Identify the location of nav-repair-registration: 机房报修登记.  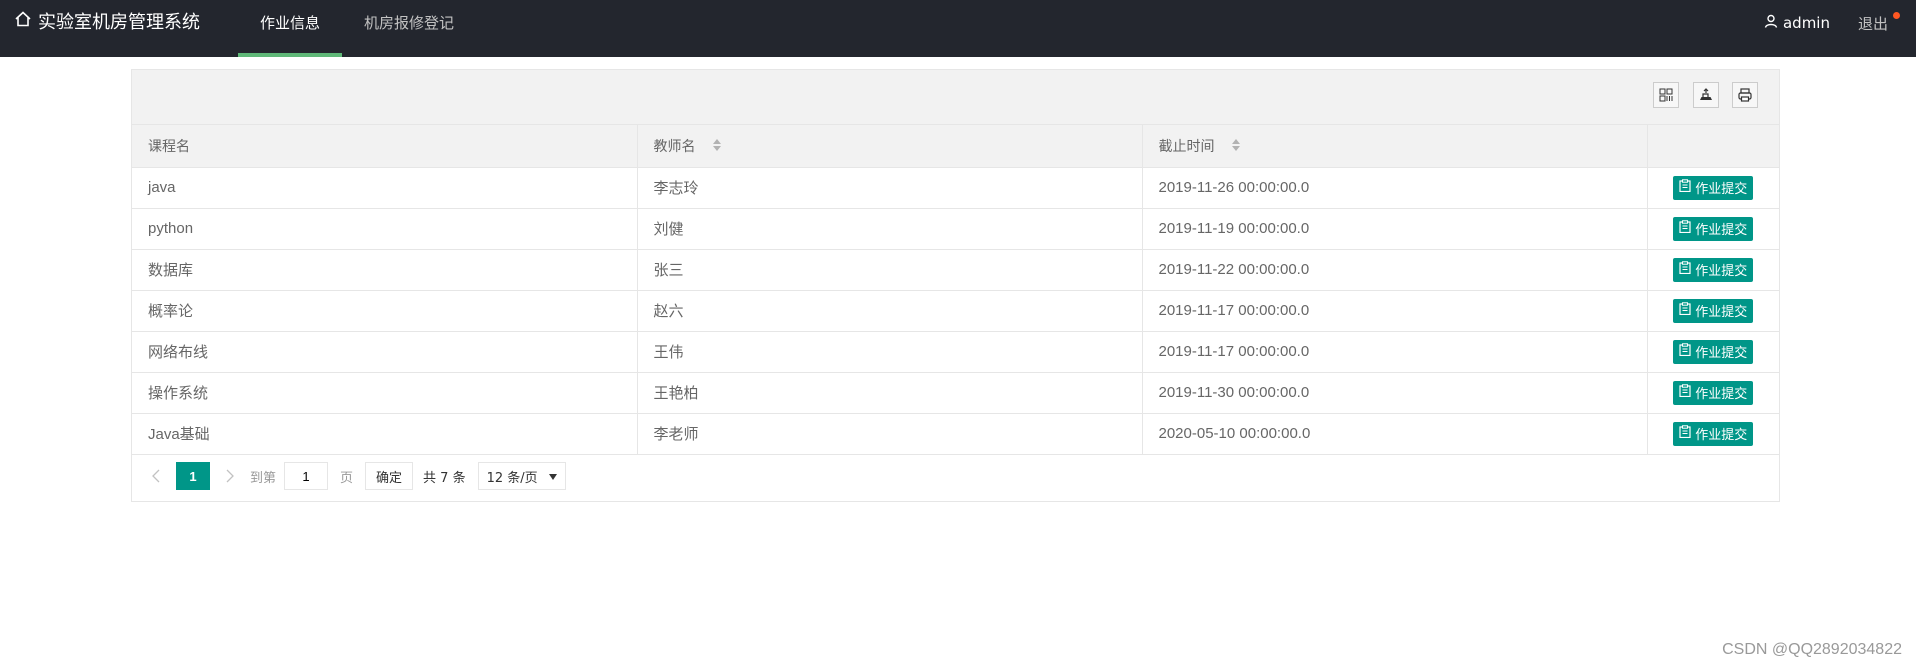
(409, 28).